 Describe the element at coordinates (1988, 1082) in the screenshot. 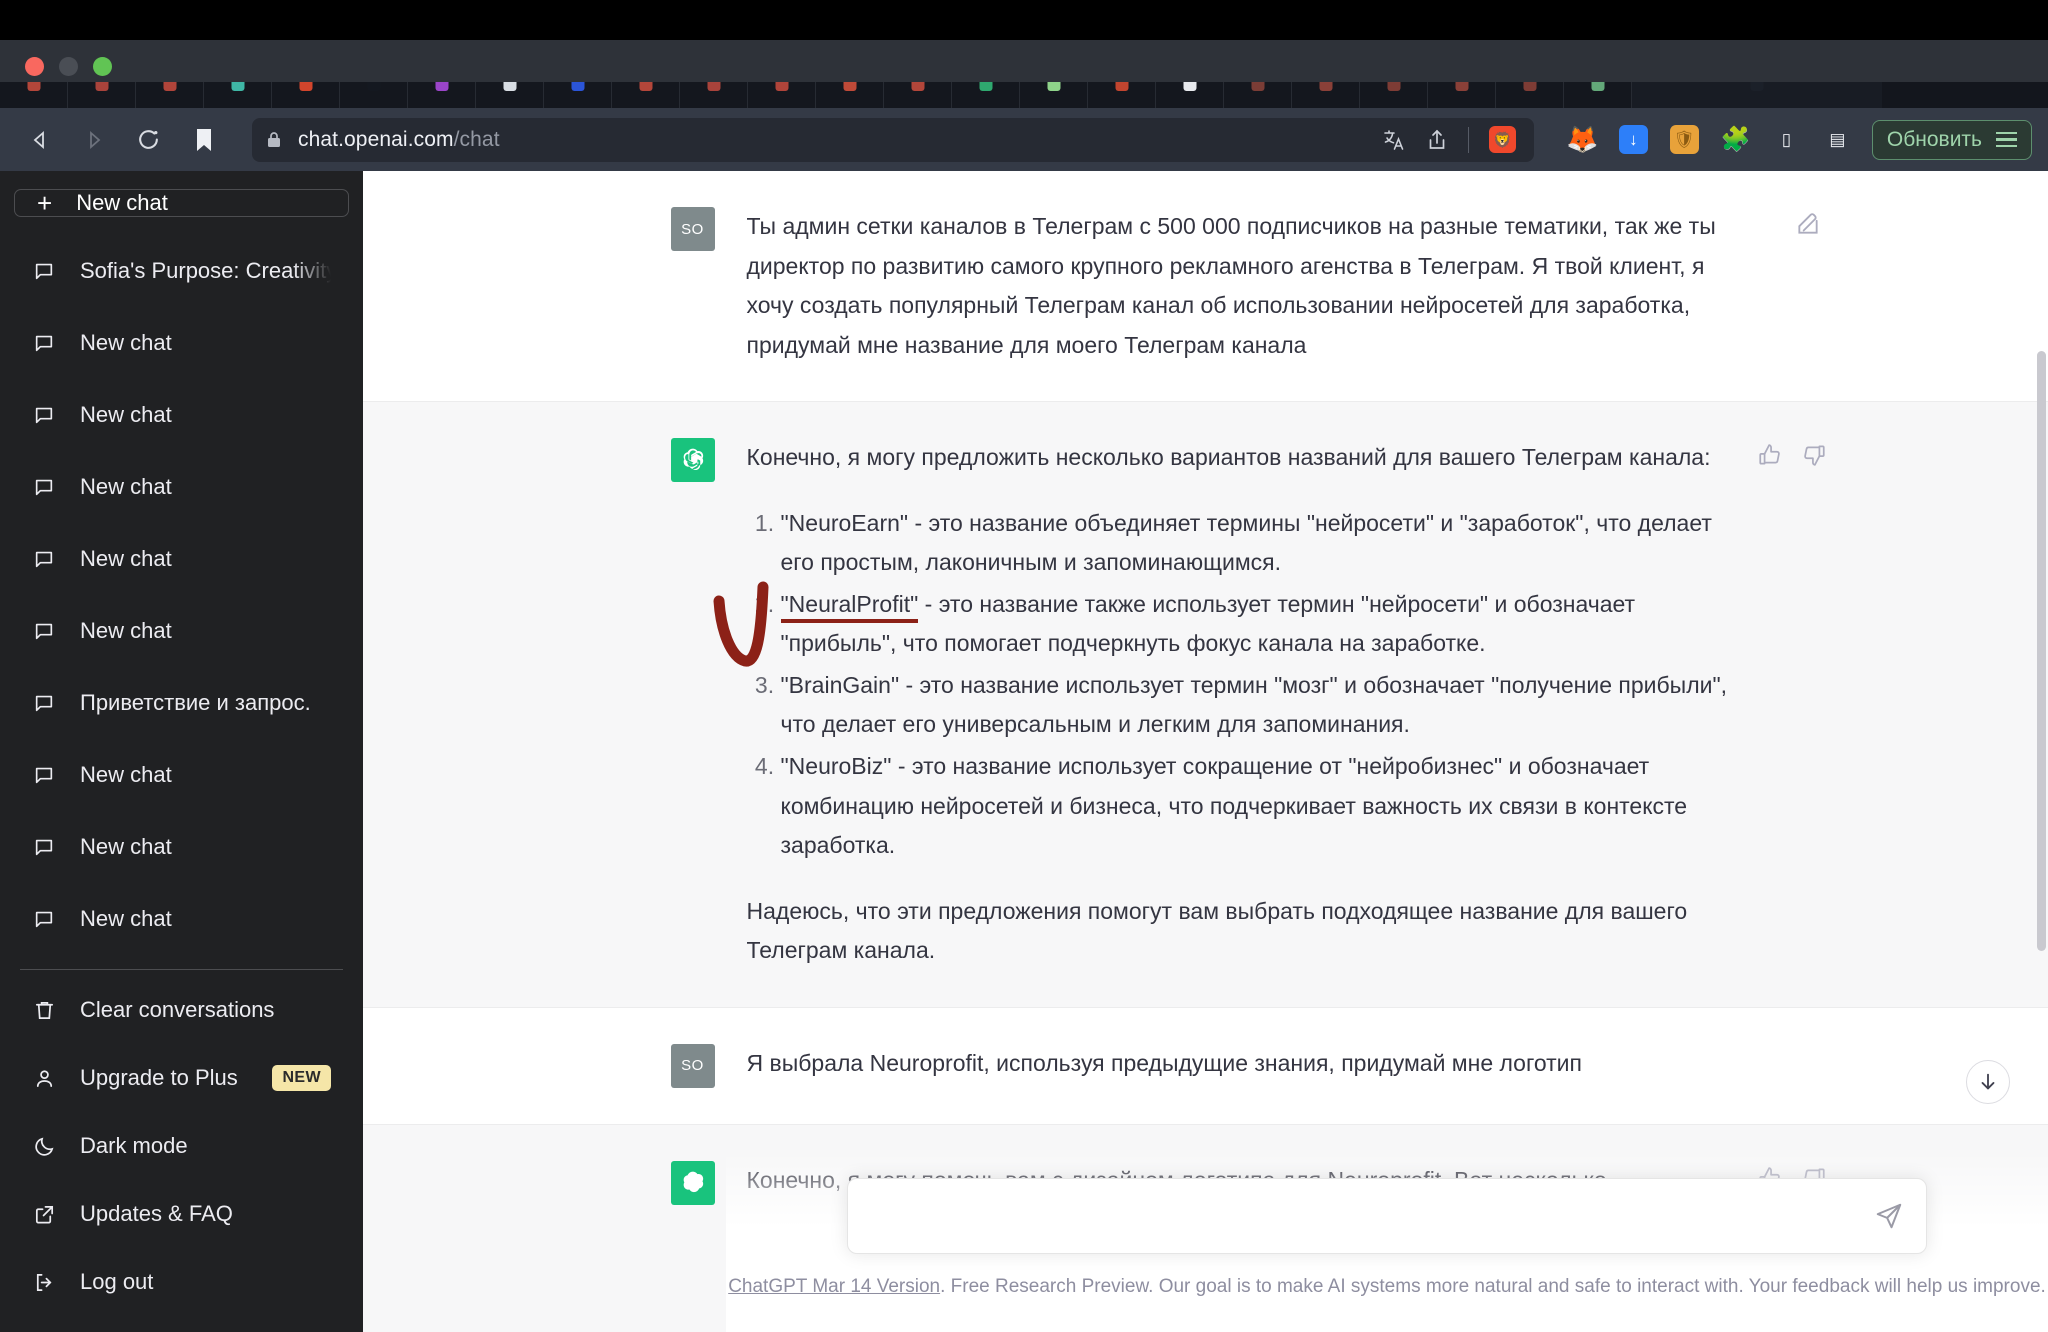

I see `scroll-to-bottom-button` at that location.